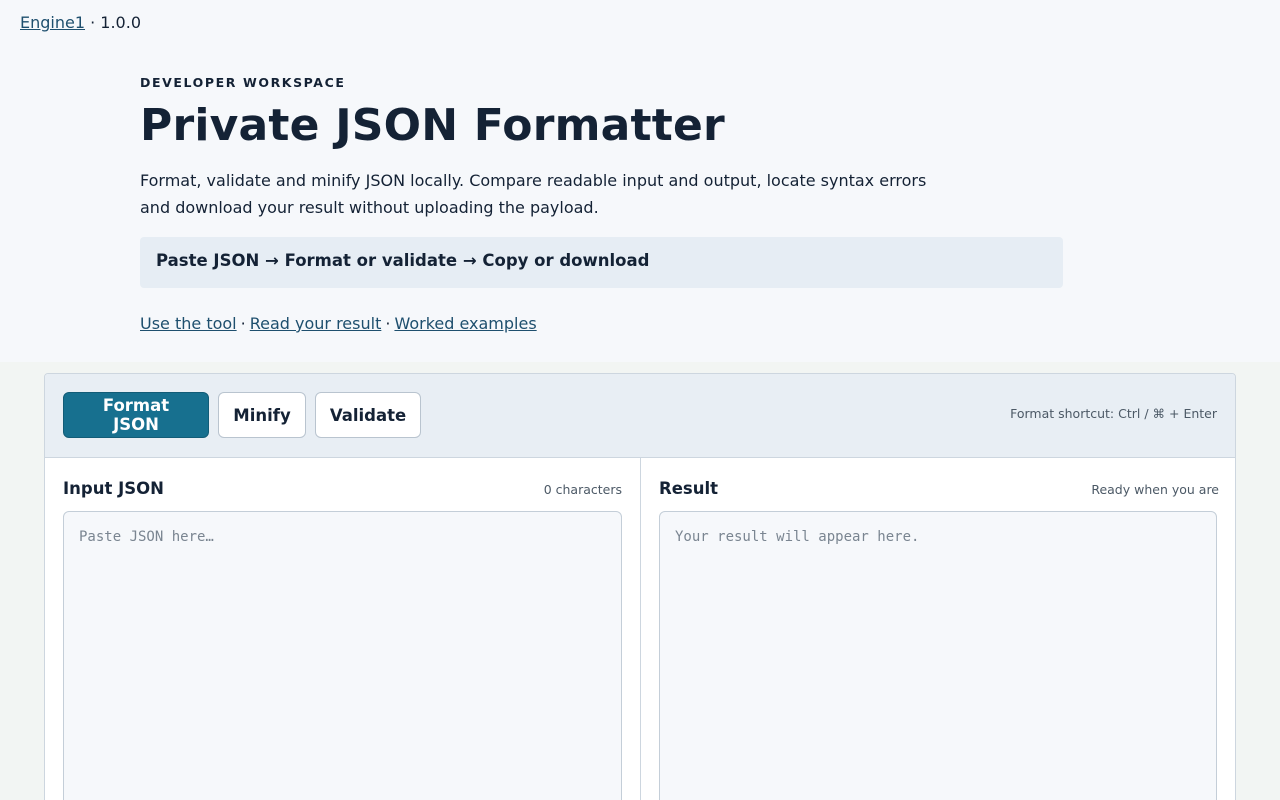  I want to click on page-title: Private JSON Formatter, so click(432, 125).